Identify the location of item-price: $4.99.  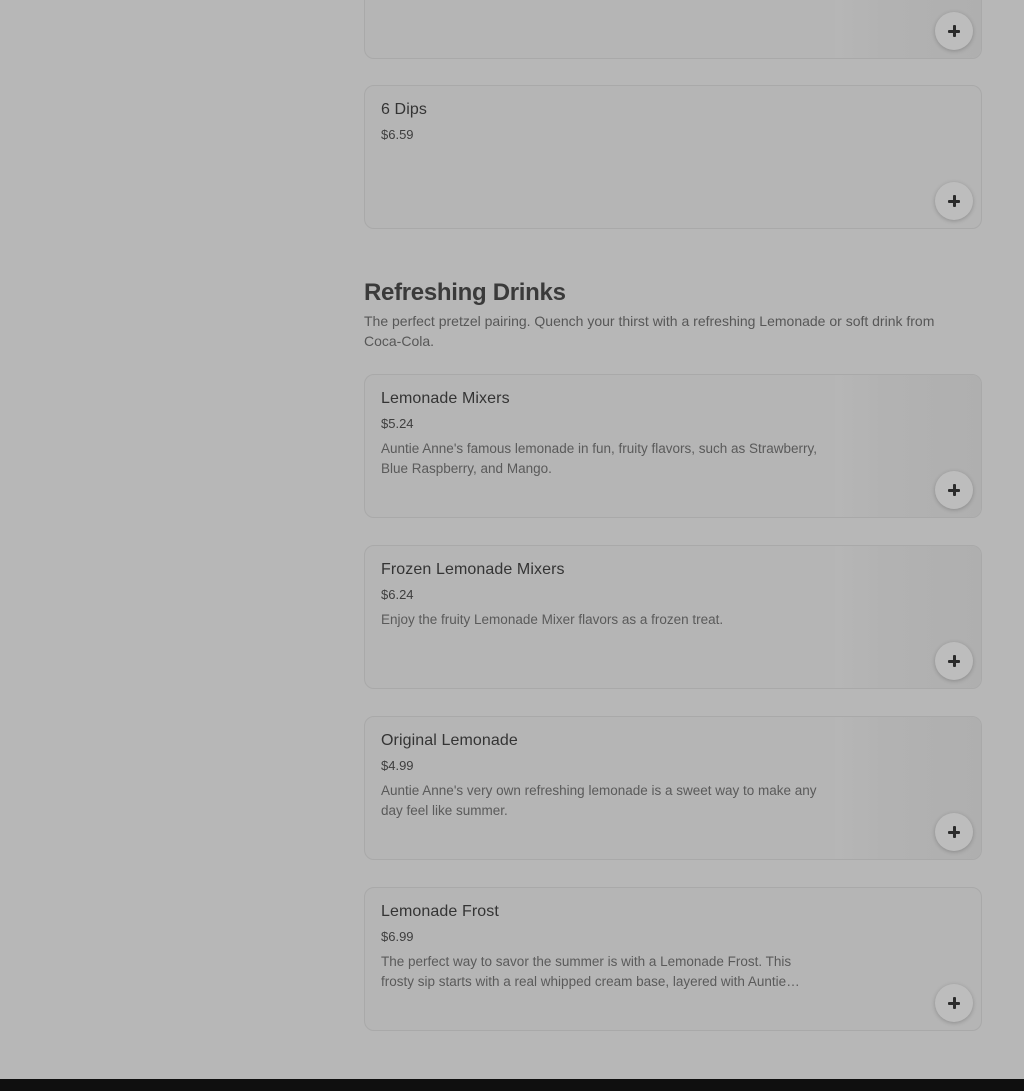
(397, 765).